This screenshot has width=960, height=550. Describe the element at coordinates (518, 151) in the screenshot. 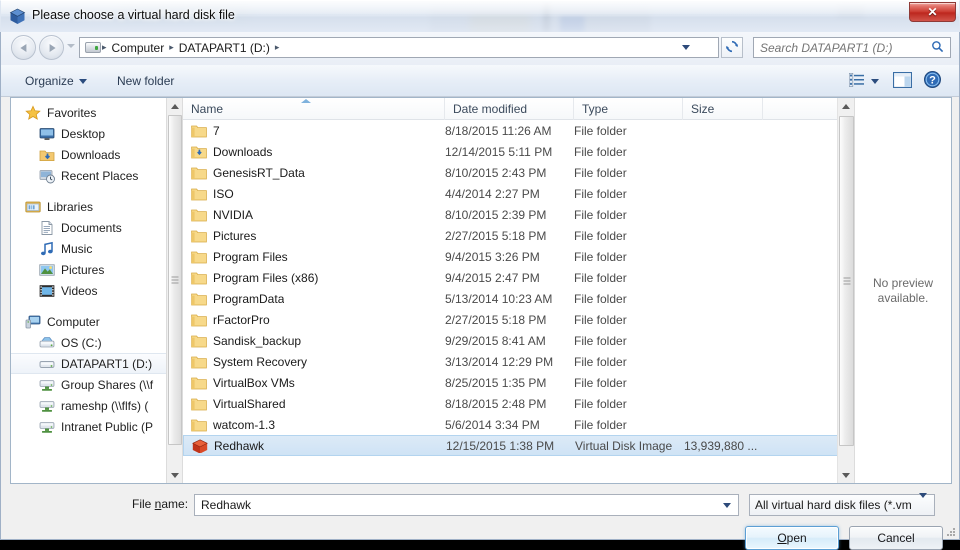

I see `table-row: Downloads 12/14/2015 5:11 PM File folder` at that location.